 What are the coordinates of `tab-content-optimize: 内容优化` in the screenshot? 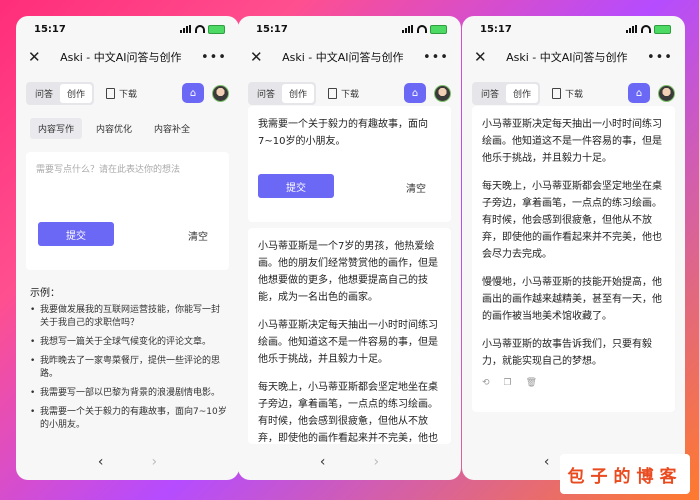 It's located at (114, 128).